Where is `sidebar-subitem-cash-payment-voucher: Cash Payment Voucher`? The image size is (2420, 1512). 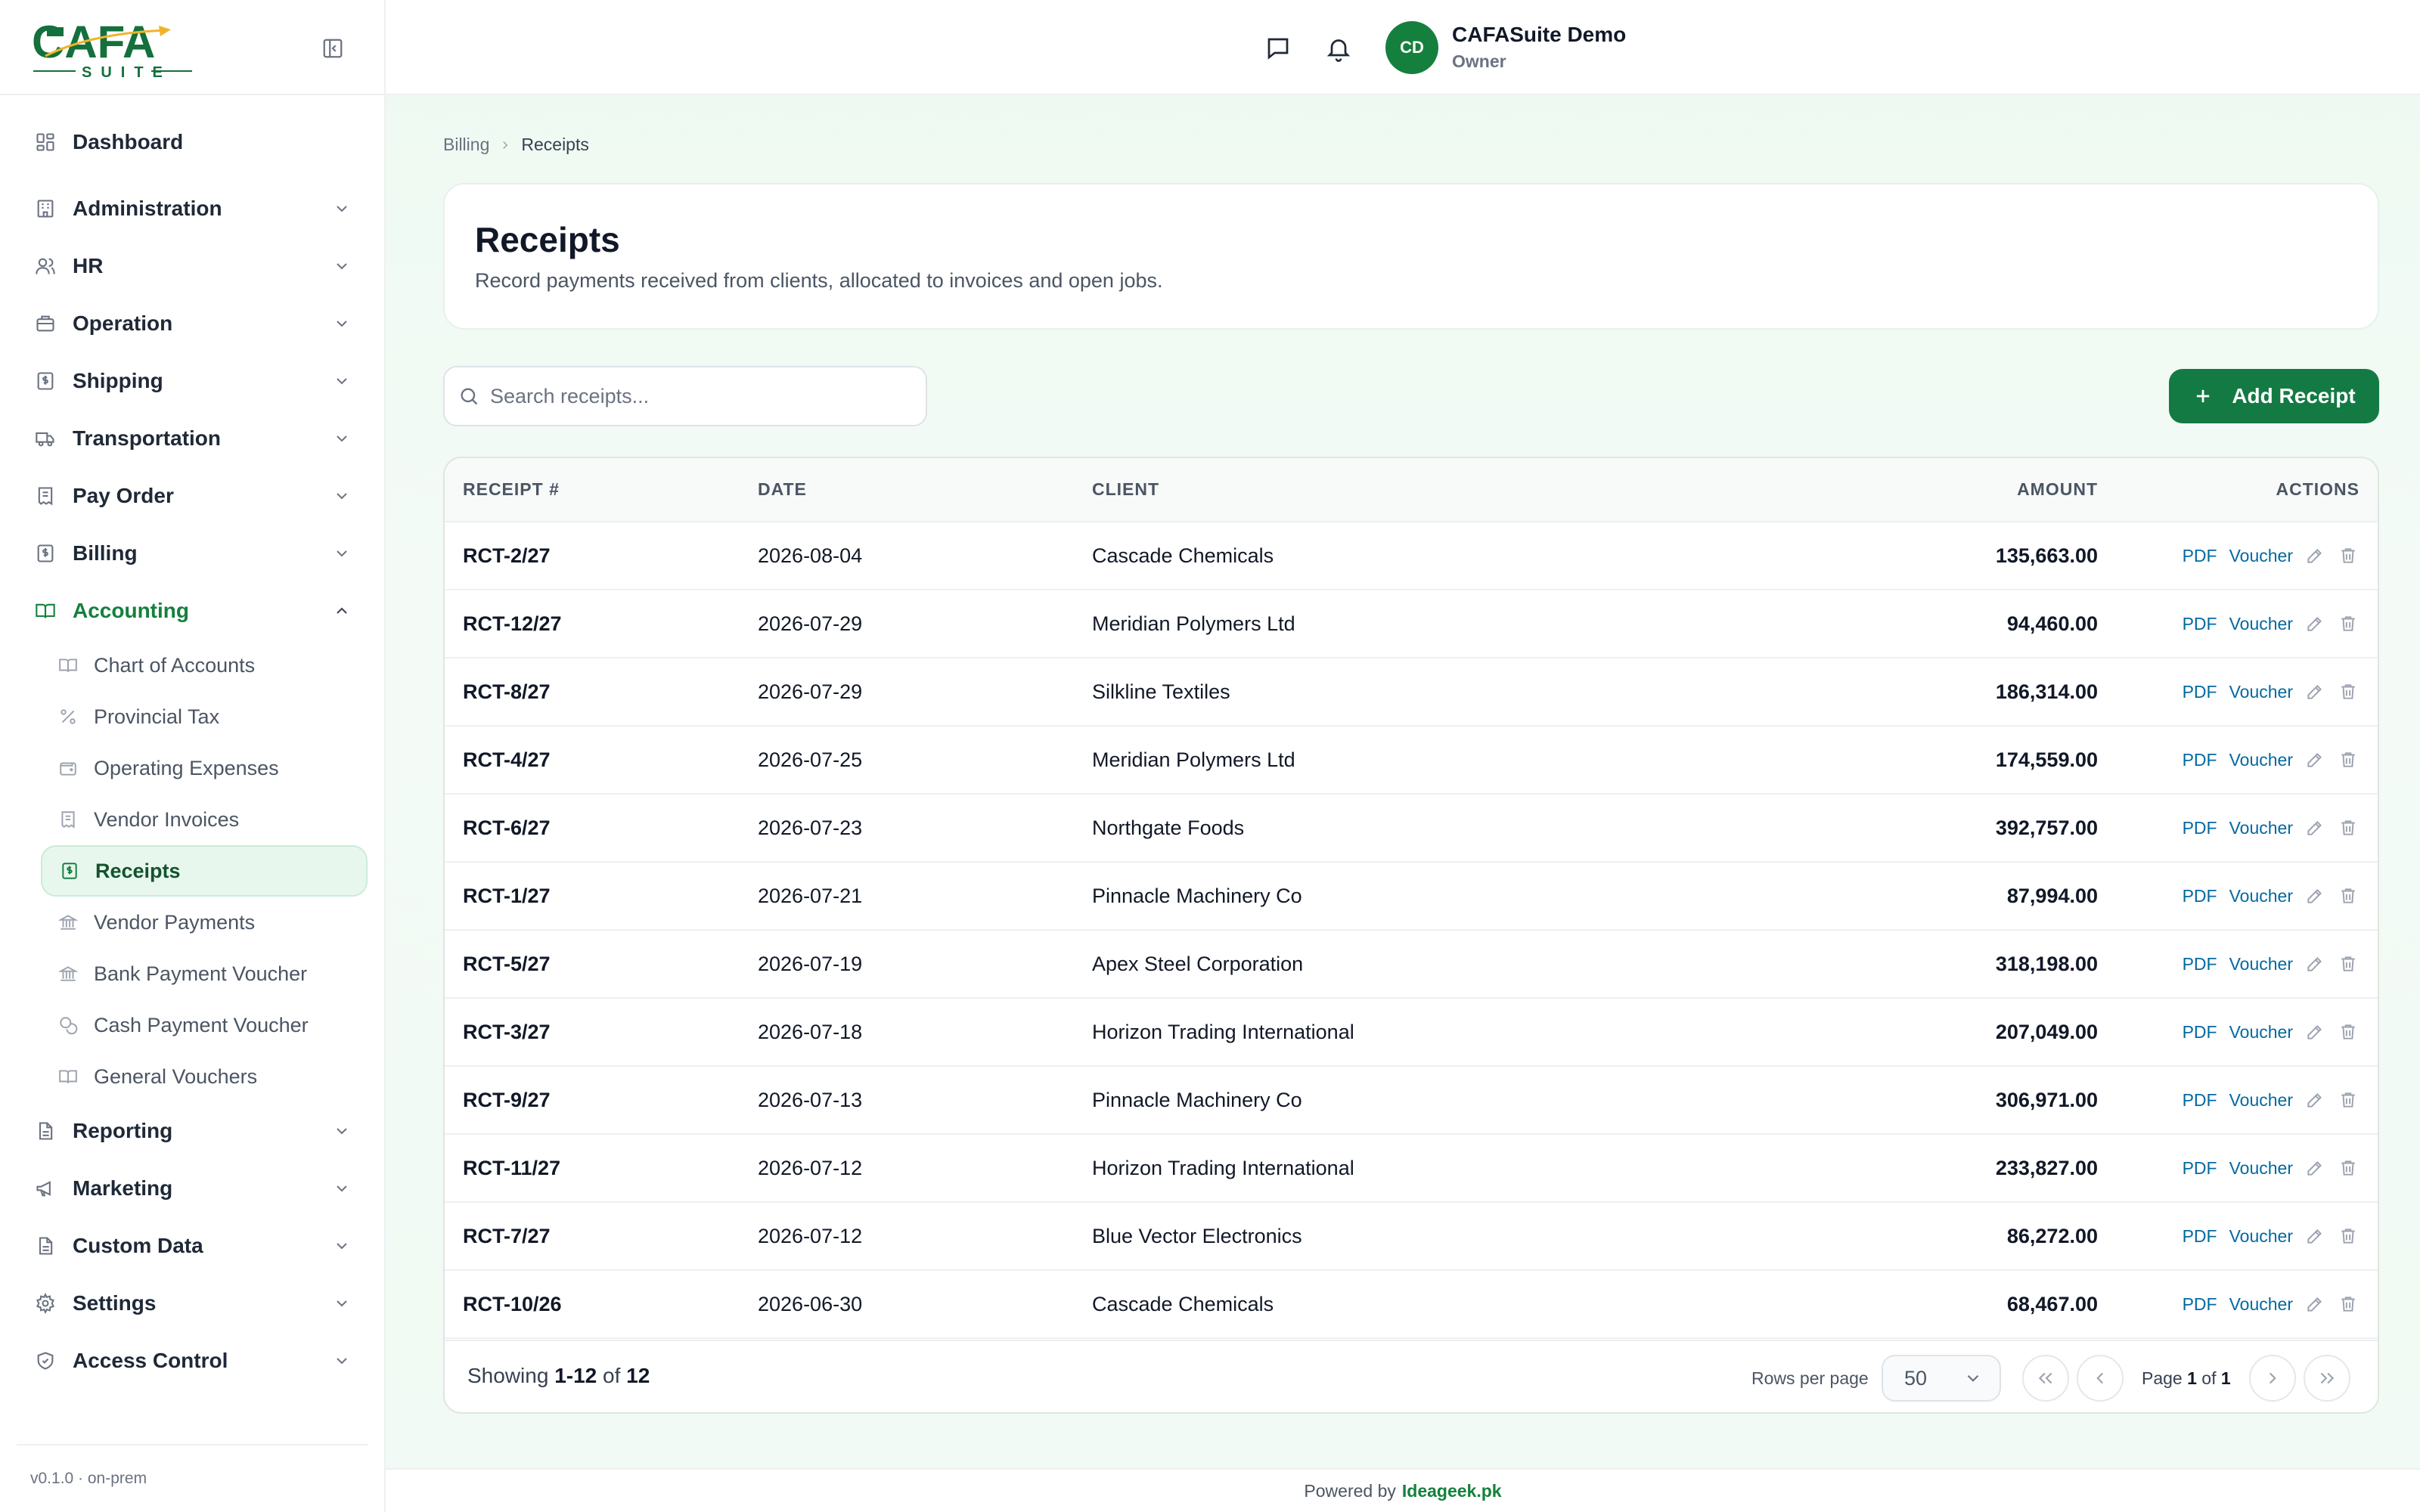 sidebar-subitem-cash-payment-voucher: Cash Payment Voucher is located at coordinates (204, 1025).